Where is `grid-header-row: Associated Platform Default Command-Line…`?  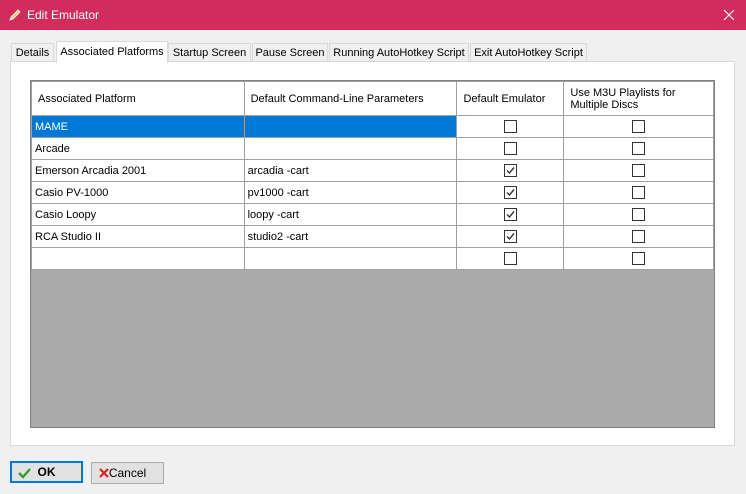
grid-header-row: Associated Platform Default Command-Line… is located at coordinates (372, 98).